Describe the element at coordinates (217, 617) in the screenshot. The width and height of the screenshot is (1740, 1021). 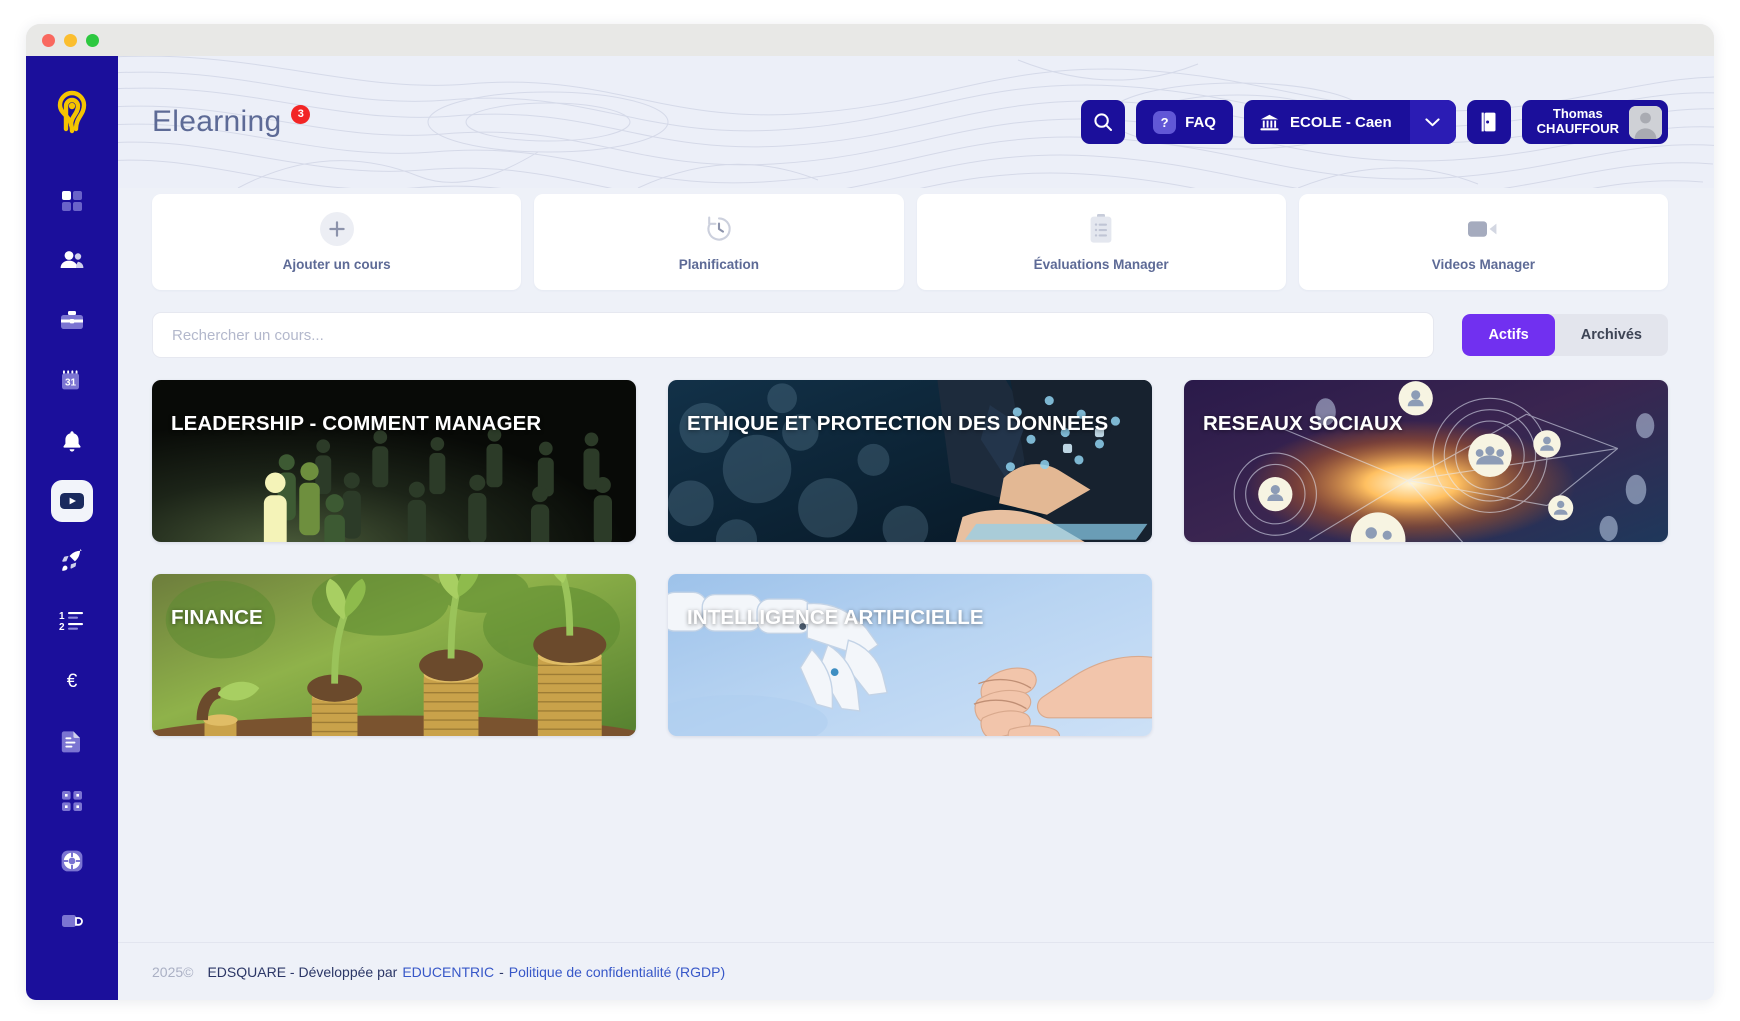
I see `course-title: FINANCE` at that location.